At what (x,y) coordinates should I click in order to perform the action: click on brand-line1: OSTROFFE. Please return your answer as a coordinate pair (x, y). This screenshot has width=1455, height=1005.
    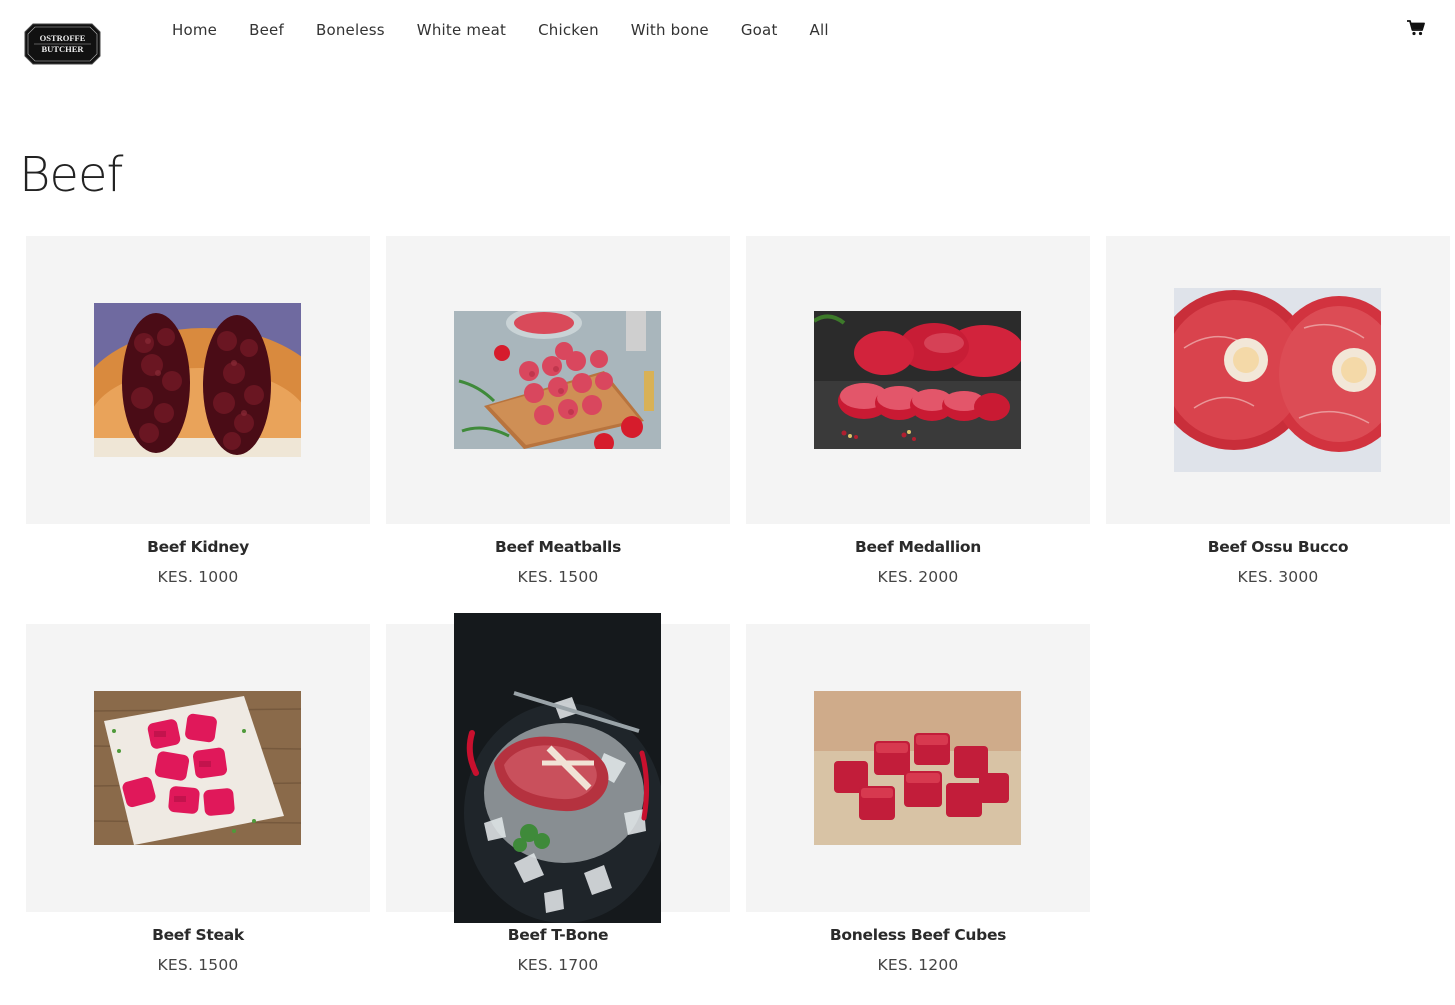
    Looking at the image, I should click on (63, 38).